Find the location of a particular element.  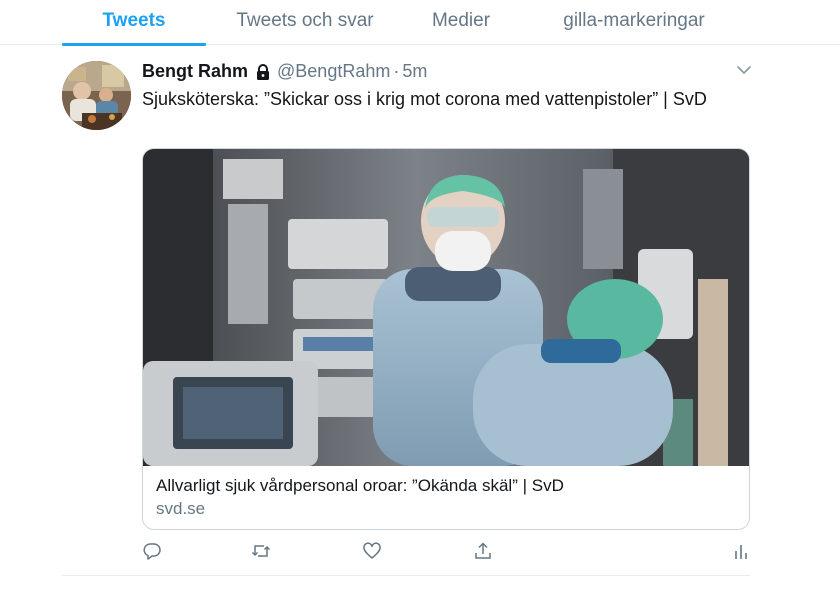

tab-likes: gilla-markeringar is located at coordinates (634, 22).